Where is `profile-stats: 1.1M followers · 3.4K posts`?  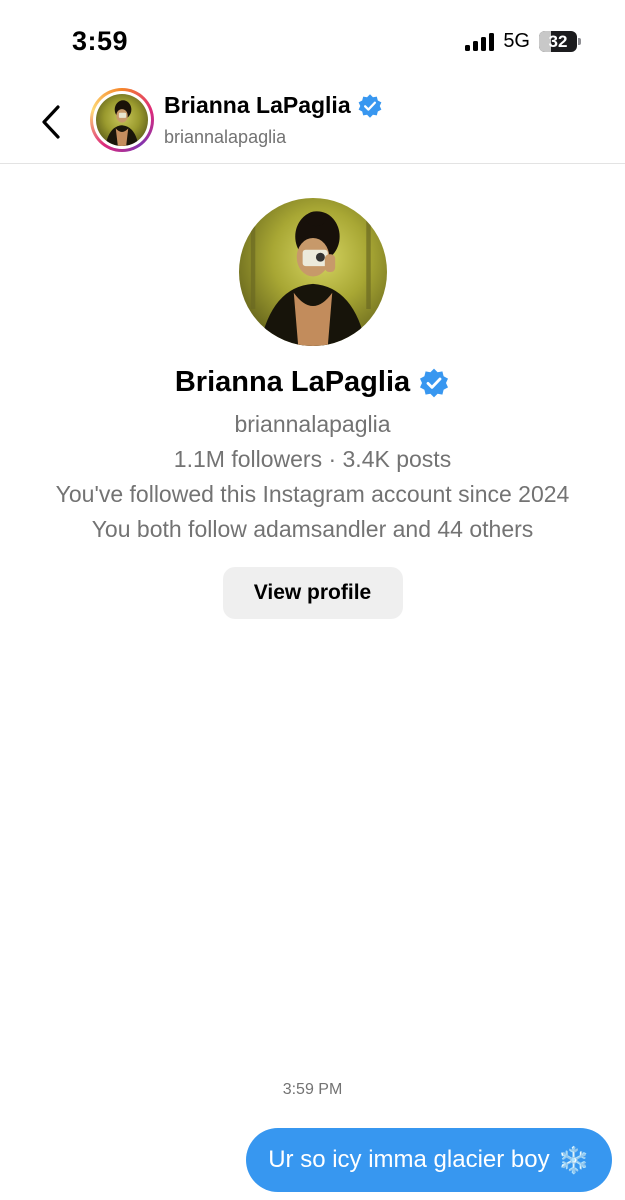 profile-stats: 1.1M followers · 3.4K posts is located at coordinates (312, 459).